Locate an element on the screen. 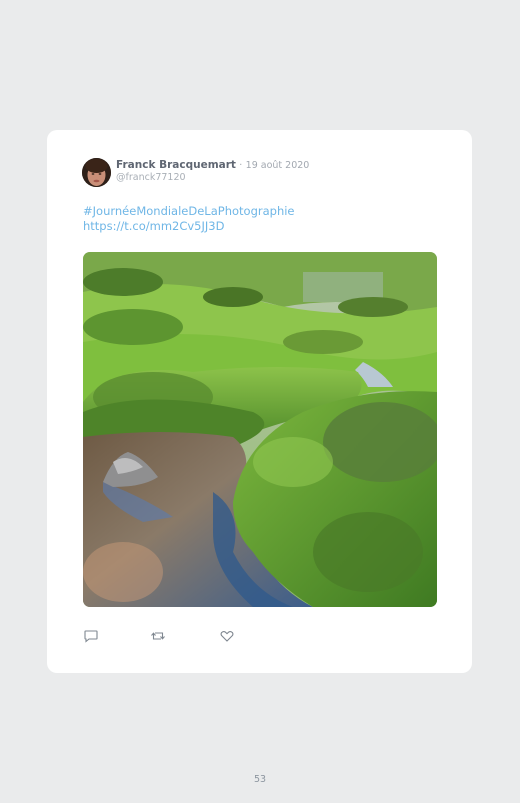  author-handle: @franck77120 is located at coordinates (151, 177).